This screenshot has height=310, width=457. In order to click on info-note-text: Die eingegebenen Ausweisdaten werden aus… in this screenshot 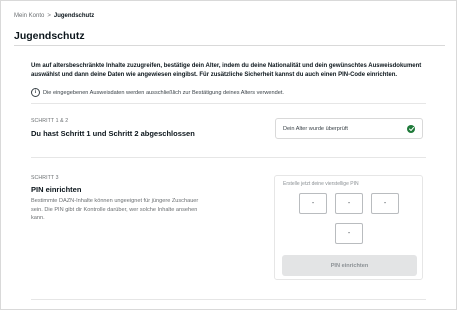, I will do `click(163, 92)`.